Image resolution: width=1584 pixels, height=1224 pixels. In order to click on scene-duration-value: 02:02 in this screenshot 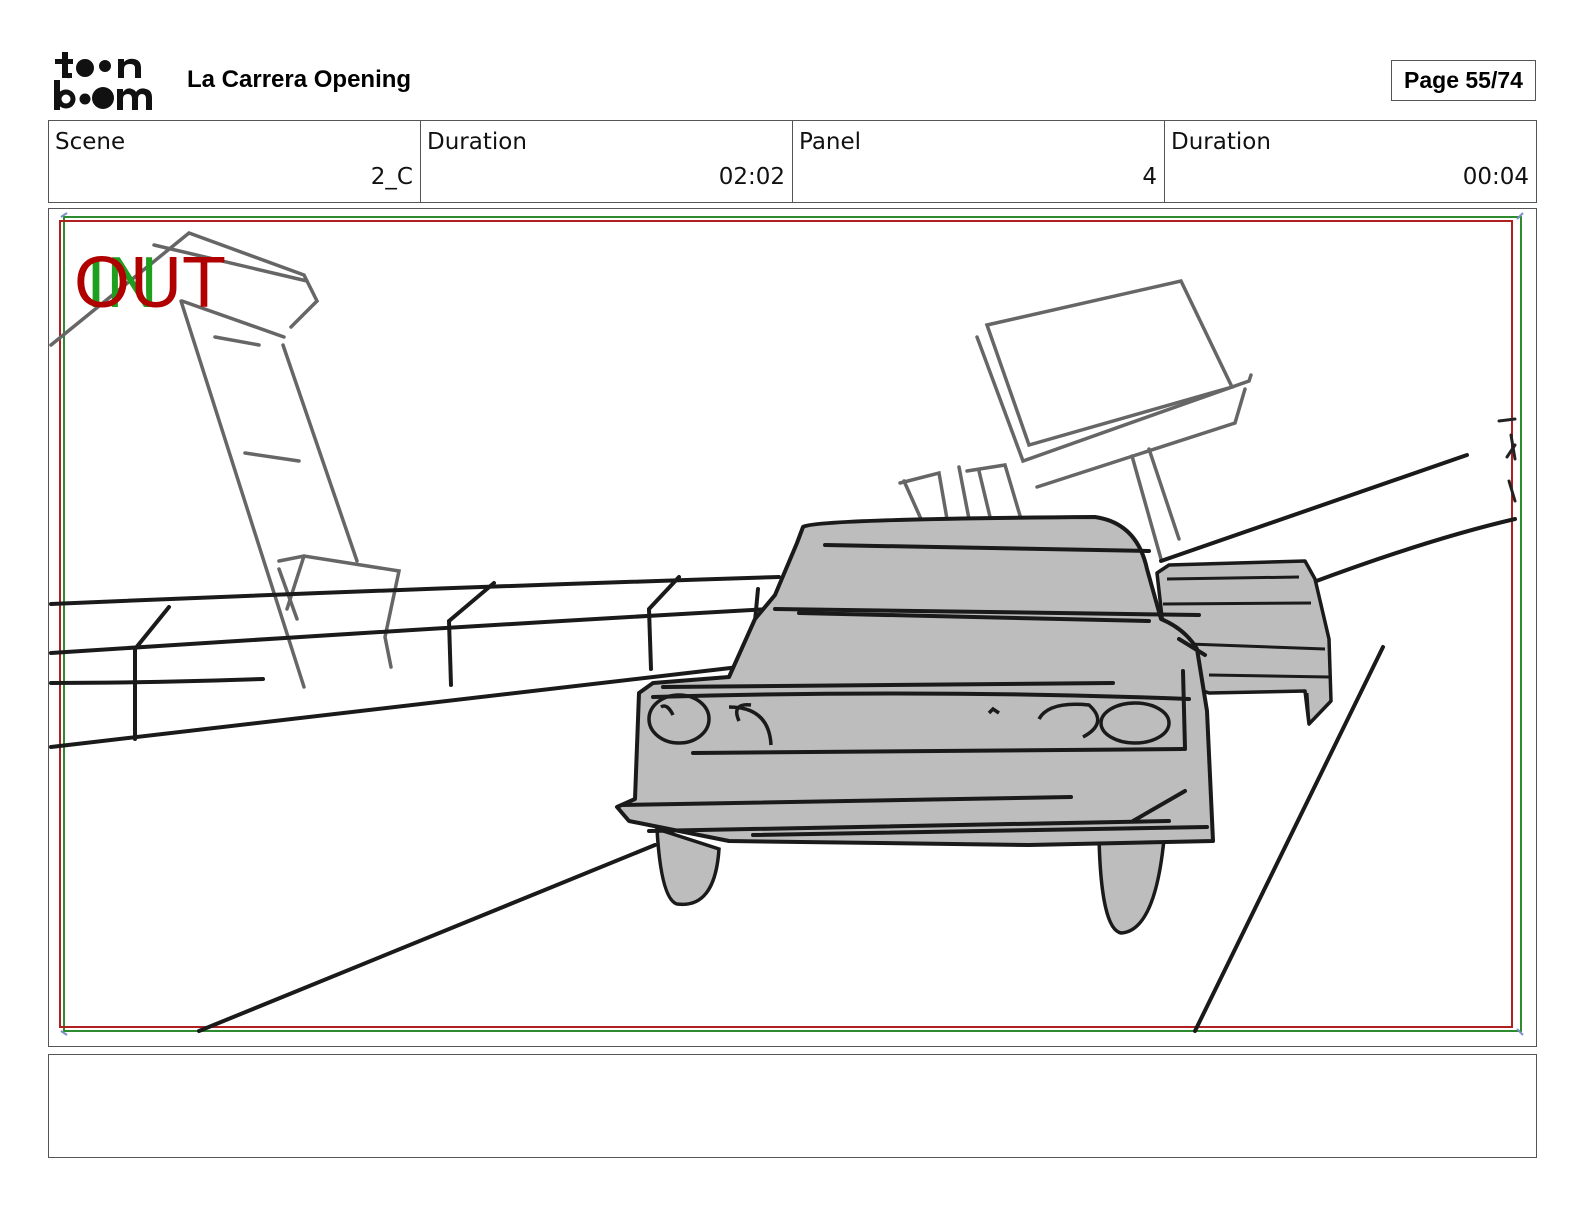, I will do `click(751, 177)`.